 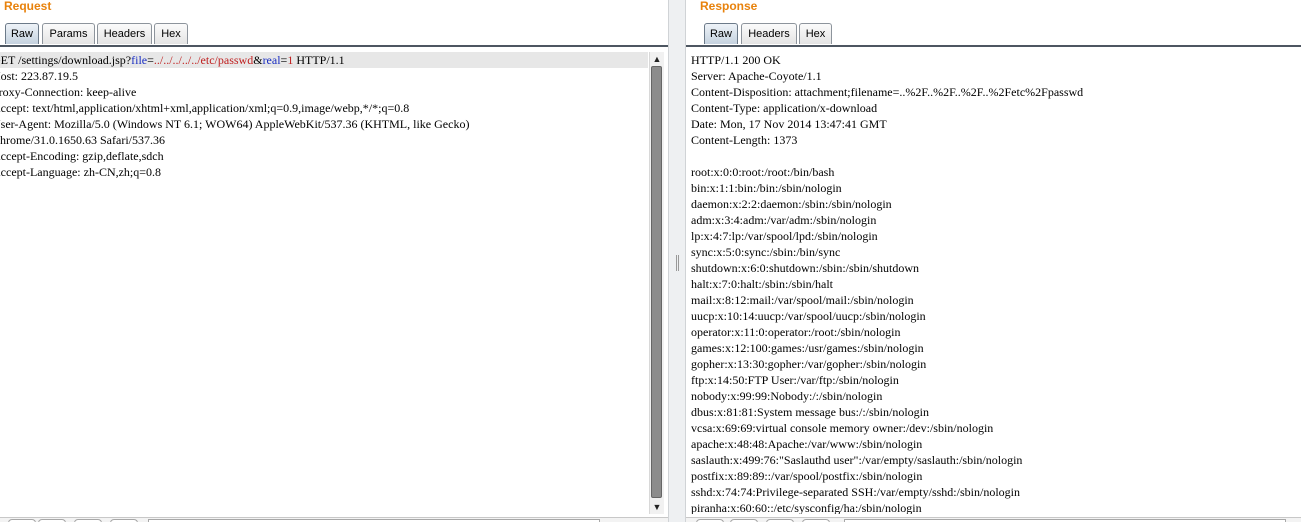 What do you see at coordinates (75, 60) in the screenshot?
I see `request-path: /settings/download.jsp?` at bounding box center [75, 60].